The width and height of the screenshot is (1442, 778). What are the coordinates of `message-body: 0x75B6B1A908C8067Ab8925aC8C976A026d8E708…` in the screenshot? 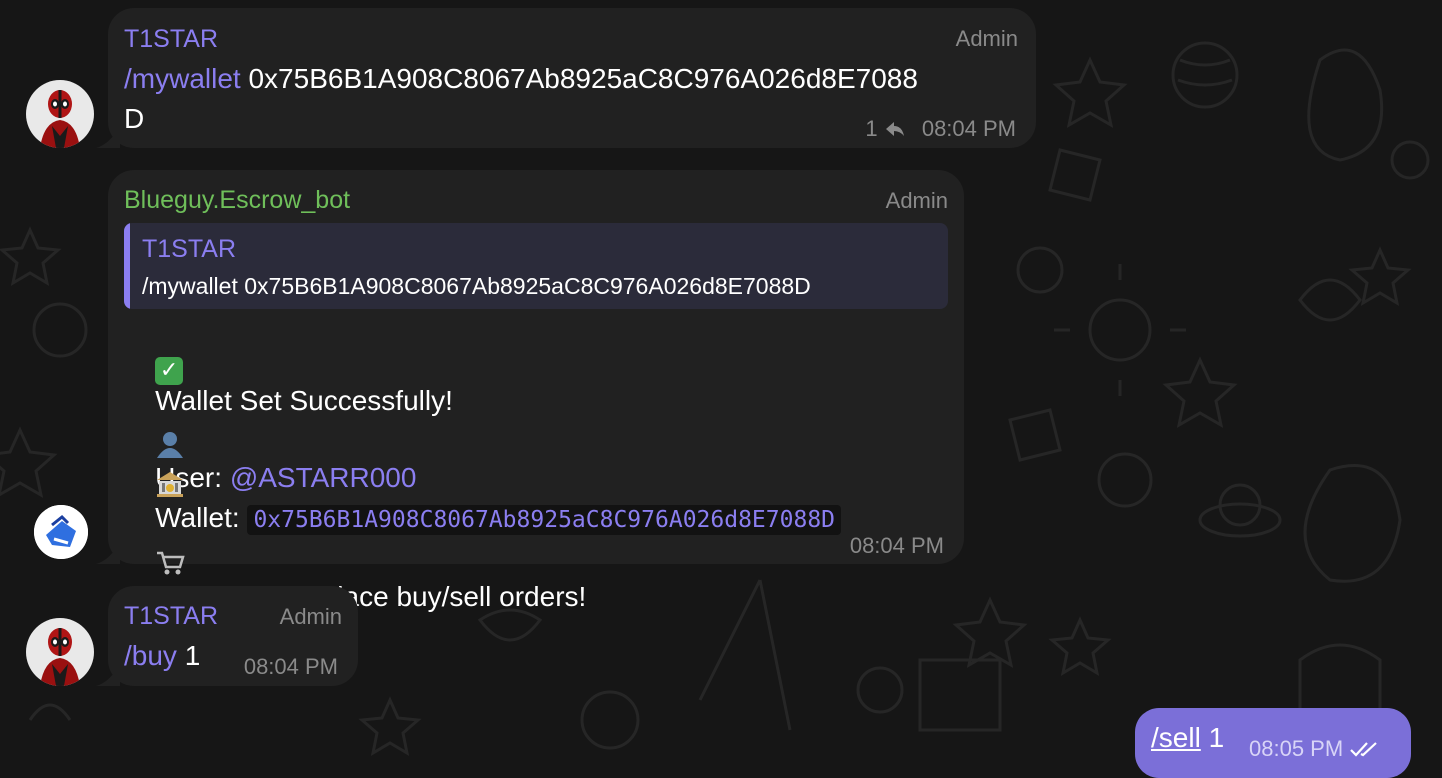 It's located at (579, 78).